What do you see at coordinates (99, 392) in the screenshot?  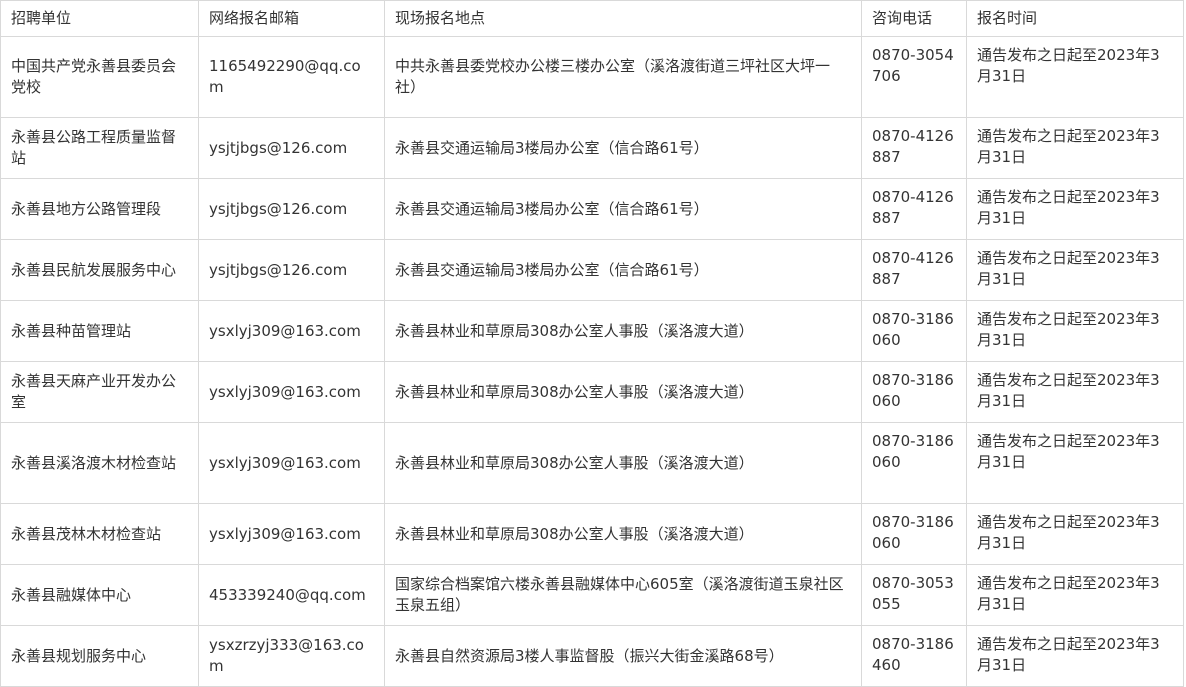 I see `cell-unit: 永善县天麻产业开发办公室` at bounding box center [99, 392].